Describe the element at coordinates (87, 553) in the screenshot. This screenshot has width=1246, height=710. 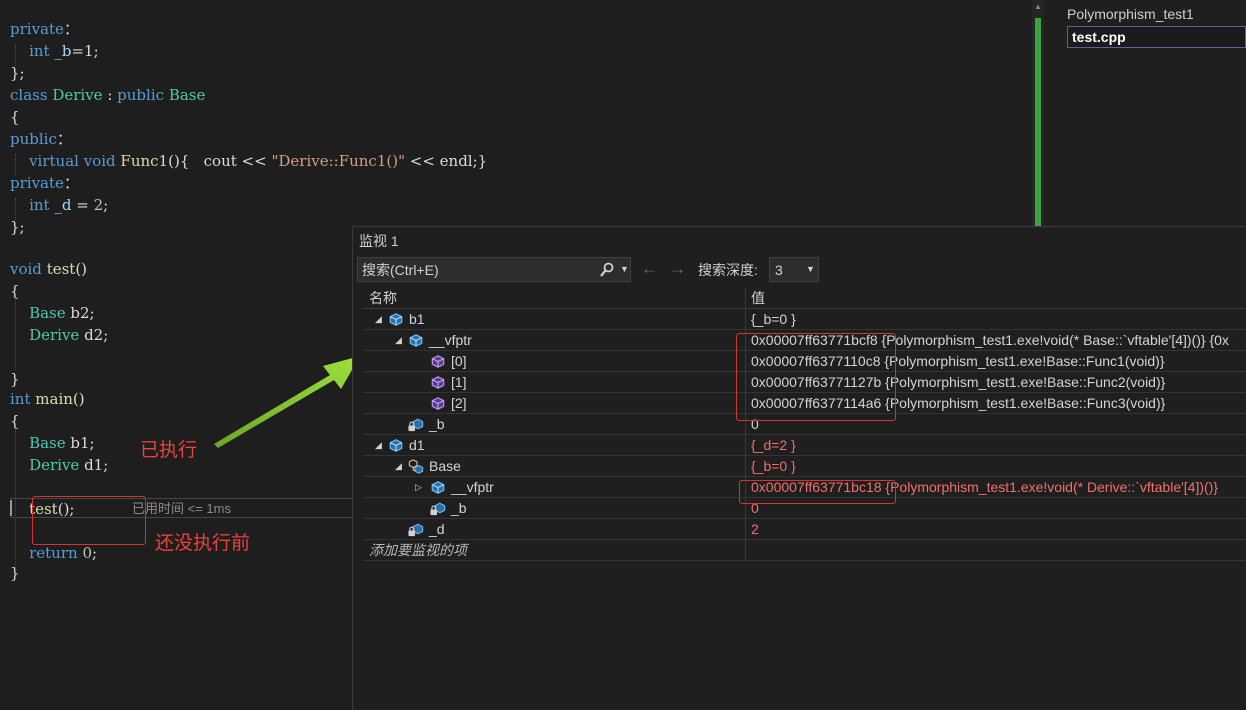
I see `code-token: 0` at that location.